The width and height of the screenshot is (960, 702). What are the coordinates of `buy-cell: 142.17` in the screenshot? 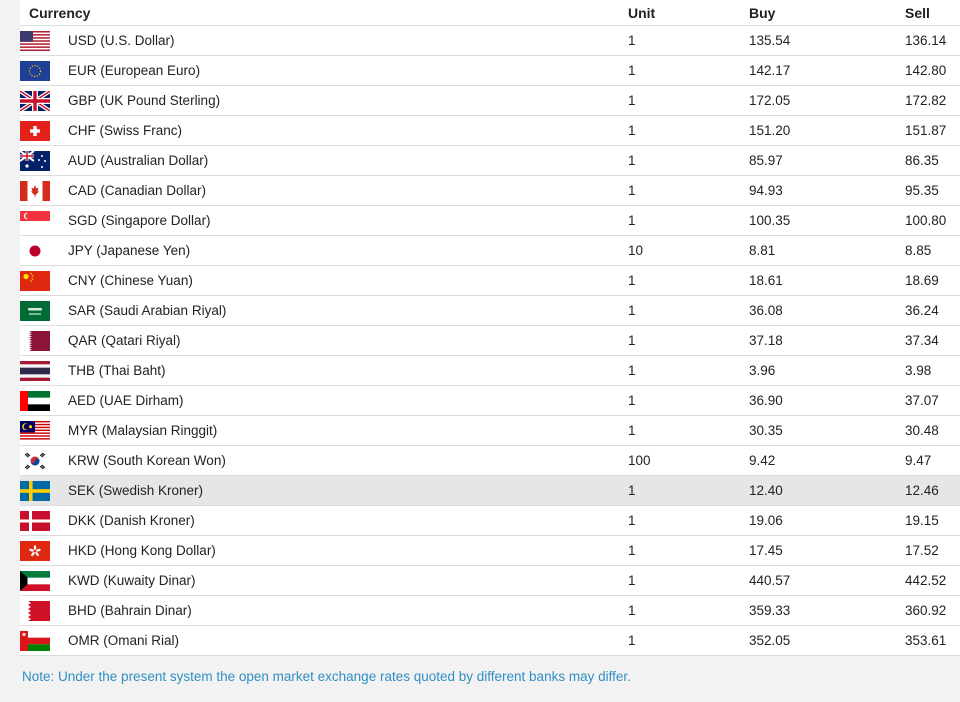 It's located at (827, 70).